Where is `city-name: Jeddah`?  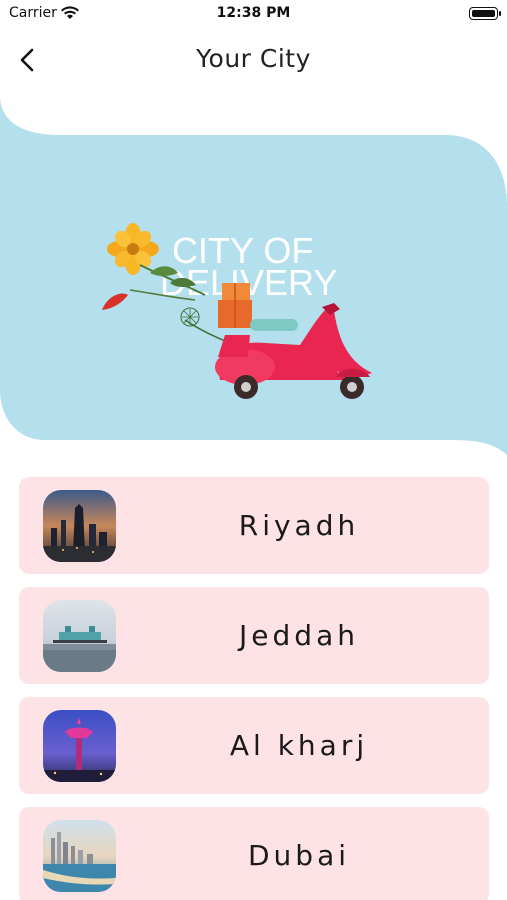
city-name: Jeddah is located at coordinates (299, 635).